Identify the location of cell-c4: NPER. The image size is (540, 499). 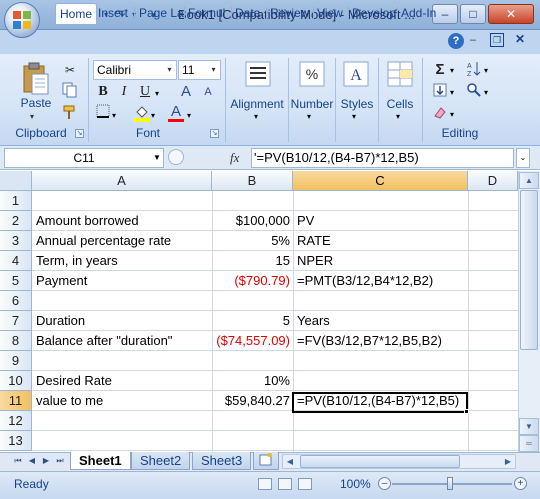
(381, 261).